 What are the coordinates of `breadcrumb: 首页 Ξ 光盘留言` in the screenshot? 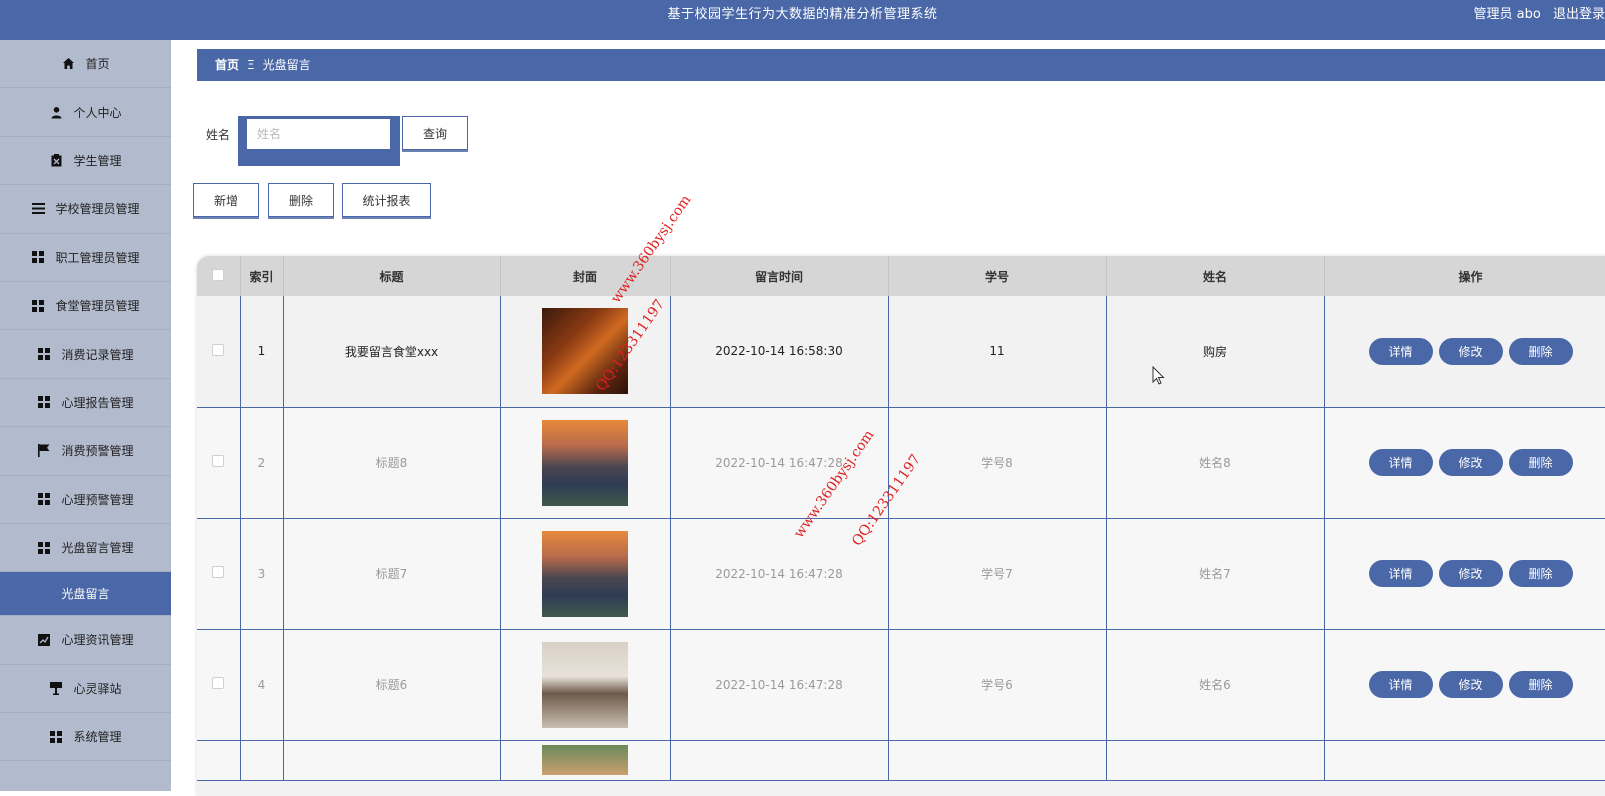 It's located at (901, 65).